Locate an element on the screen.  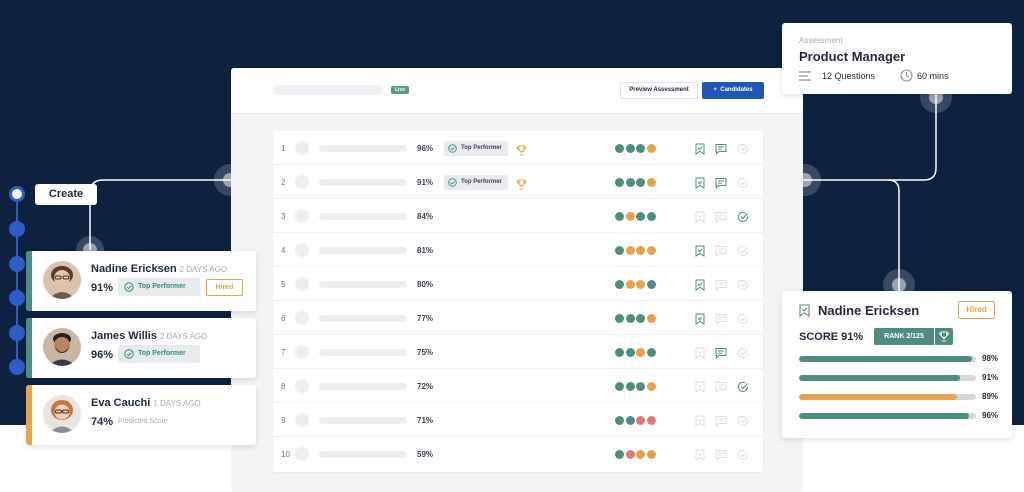
title-placeholder is located at coordinates (328, 90).